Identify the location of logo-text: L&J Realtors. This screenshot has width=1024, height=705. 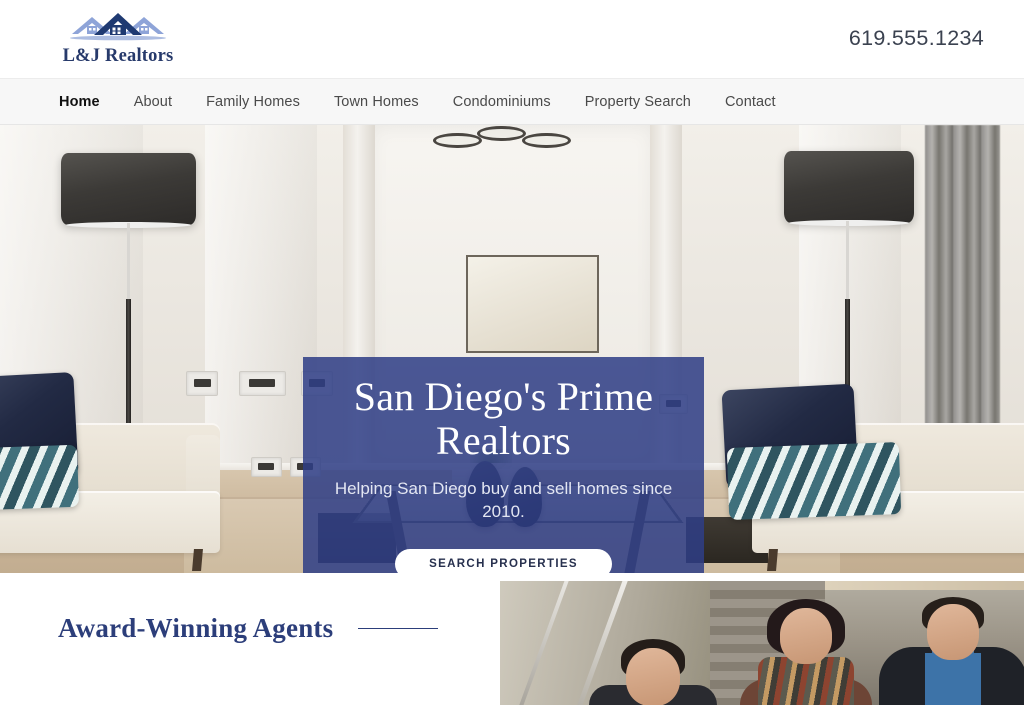
(118, 56).